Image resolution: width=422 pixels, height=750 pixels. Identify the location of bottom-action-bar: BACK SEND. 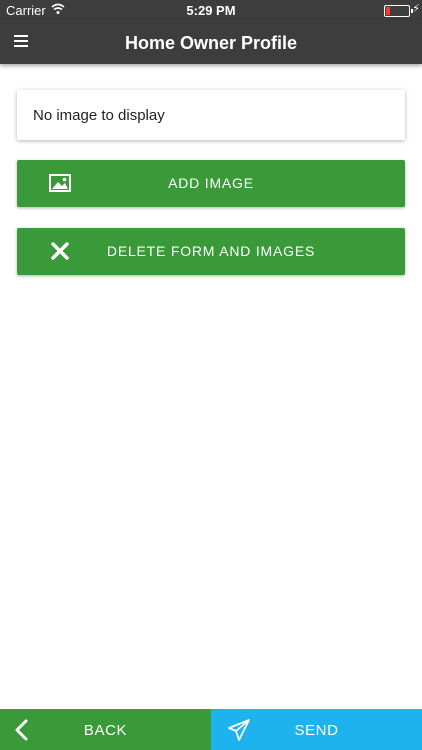
(211, 729).